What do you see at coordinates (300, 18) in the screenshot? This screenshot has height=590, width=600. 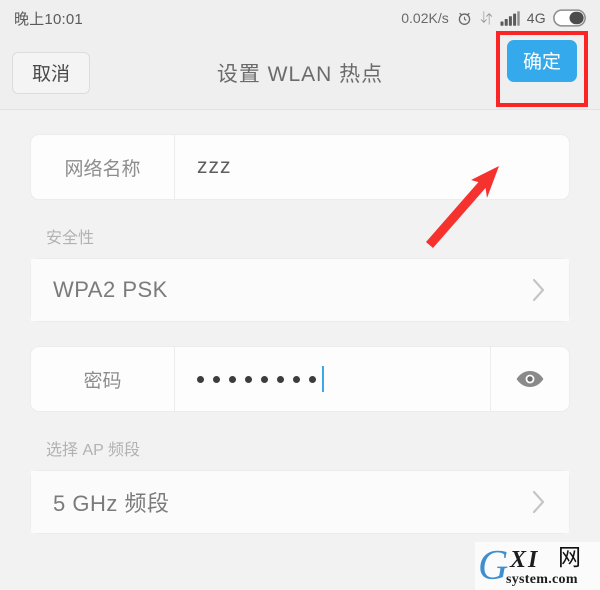 I see `status-bar: 晚上10:01 0.02K/s 4G` at bounding box center [300, 18].